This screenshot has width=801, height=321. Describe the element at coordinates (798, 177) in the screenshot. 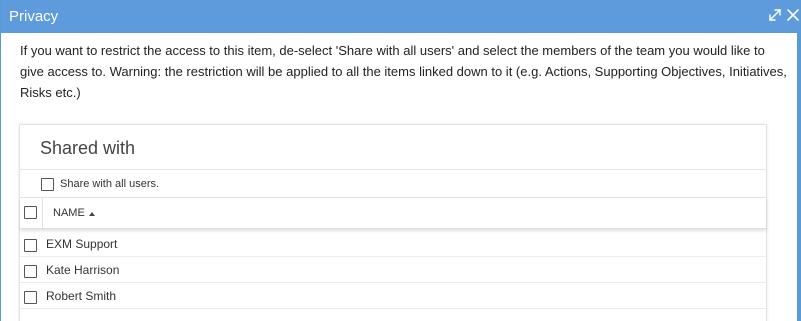

I see `dialog-scrollbar` at that location.